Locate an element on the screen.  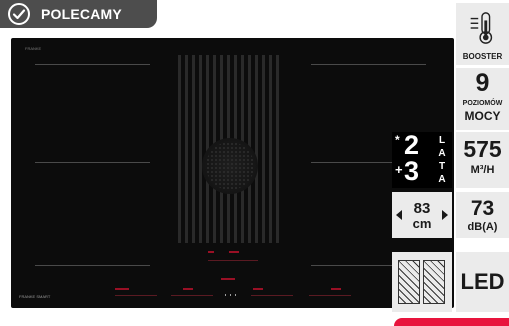
warranty-extra-years: 3 is located at coordinates (412, 171).